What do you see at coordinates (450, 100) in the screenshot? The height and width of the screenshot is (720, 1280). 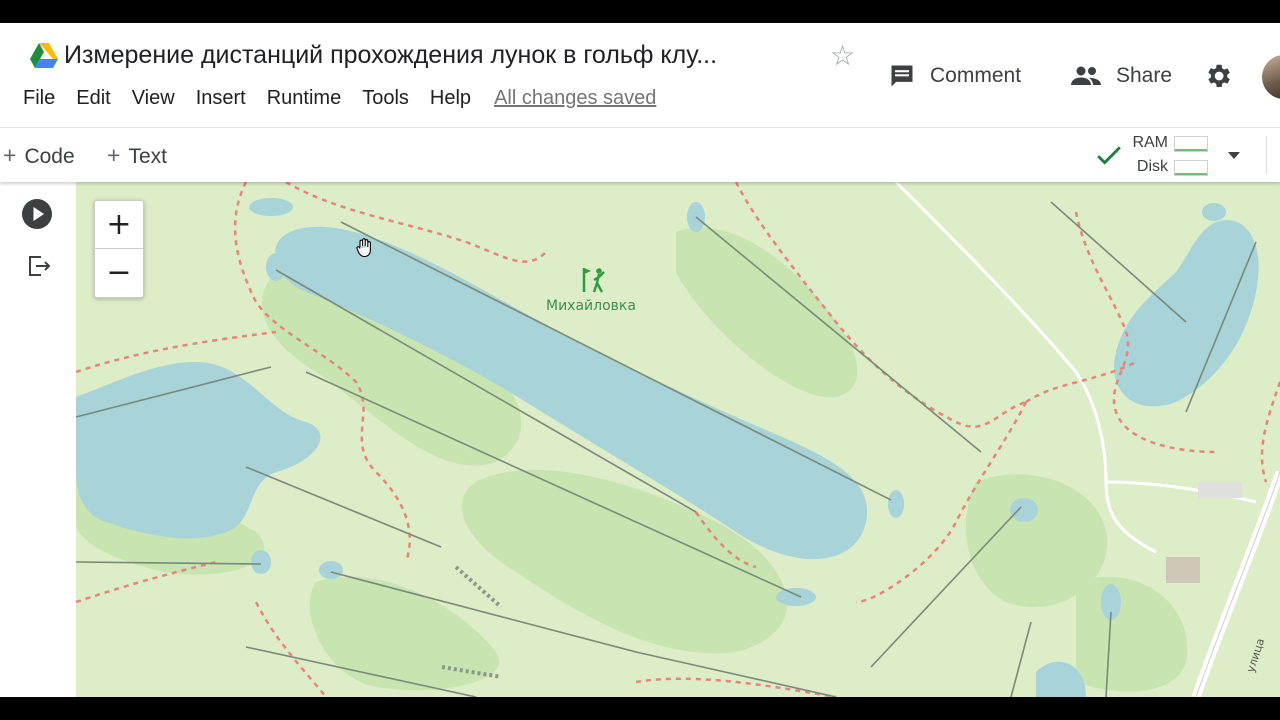 I see `menu-help: Help` at bounding box center [450, 100].